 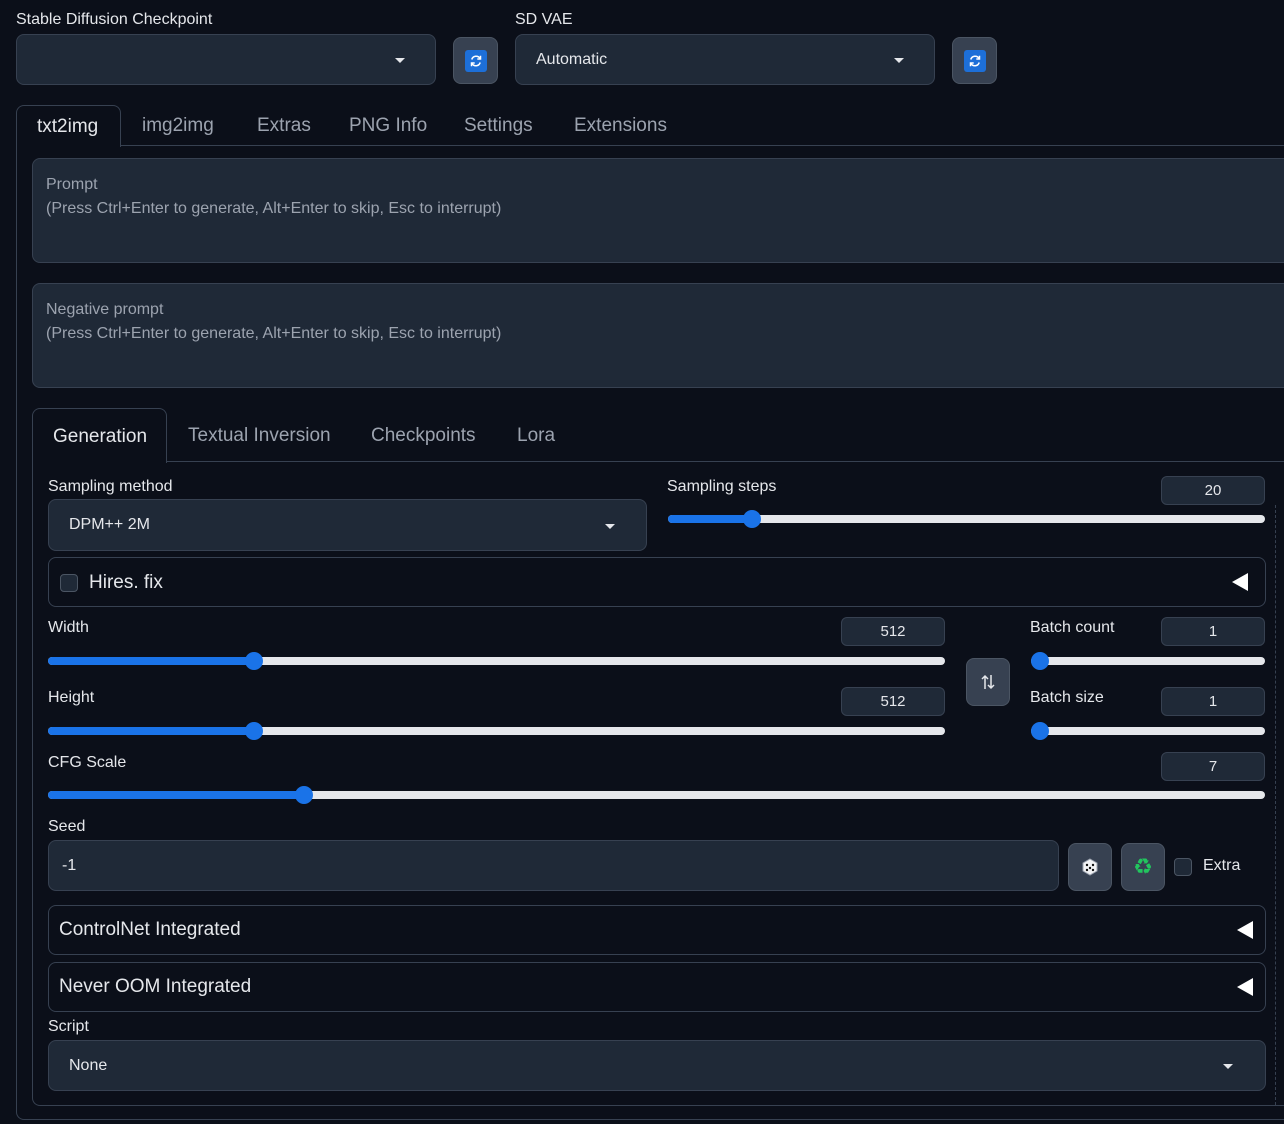 I want to click on random-seed-button, so click(x=1090, y=867).